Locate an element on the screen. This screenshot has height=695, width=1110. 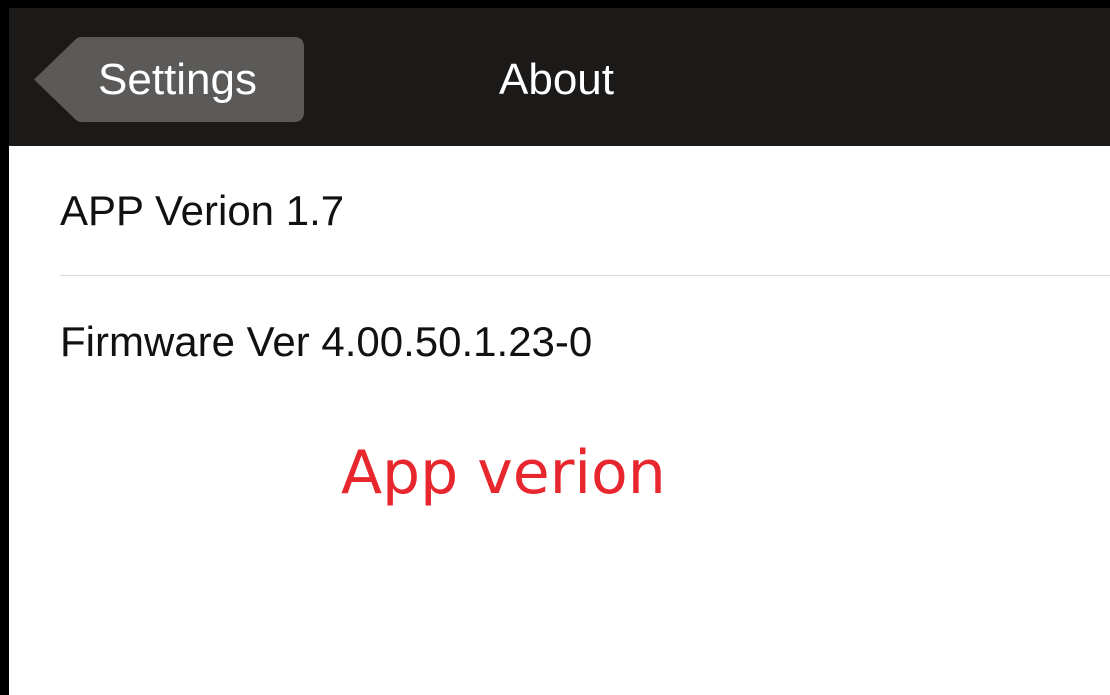
page-title: About is located at coordinates (556, 79).